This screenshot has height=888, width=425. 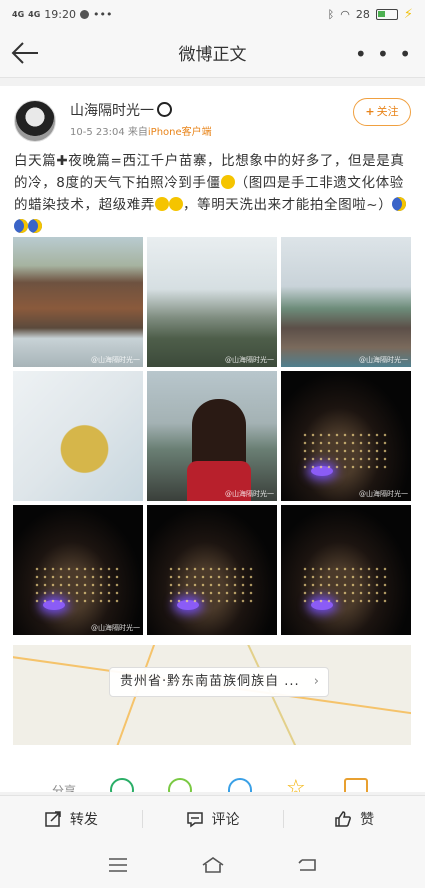 I want to click on menu-icon, so click(x=118, y=865).